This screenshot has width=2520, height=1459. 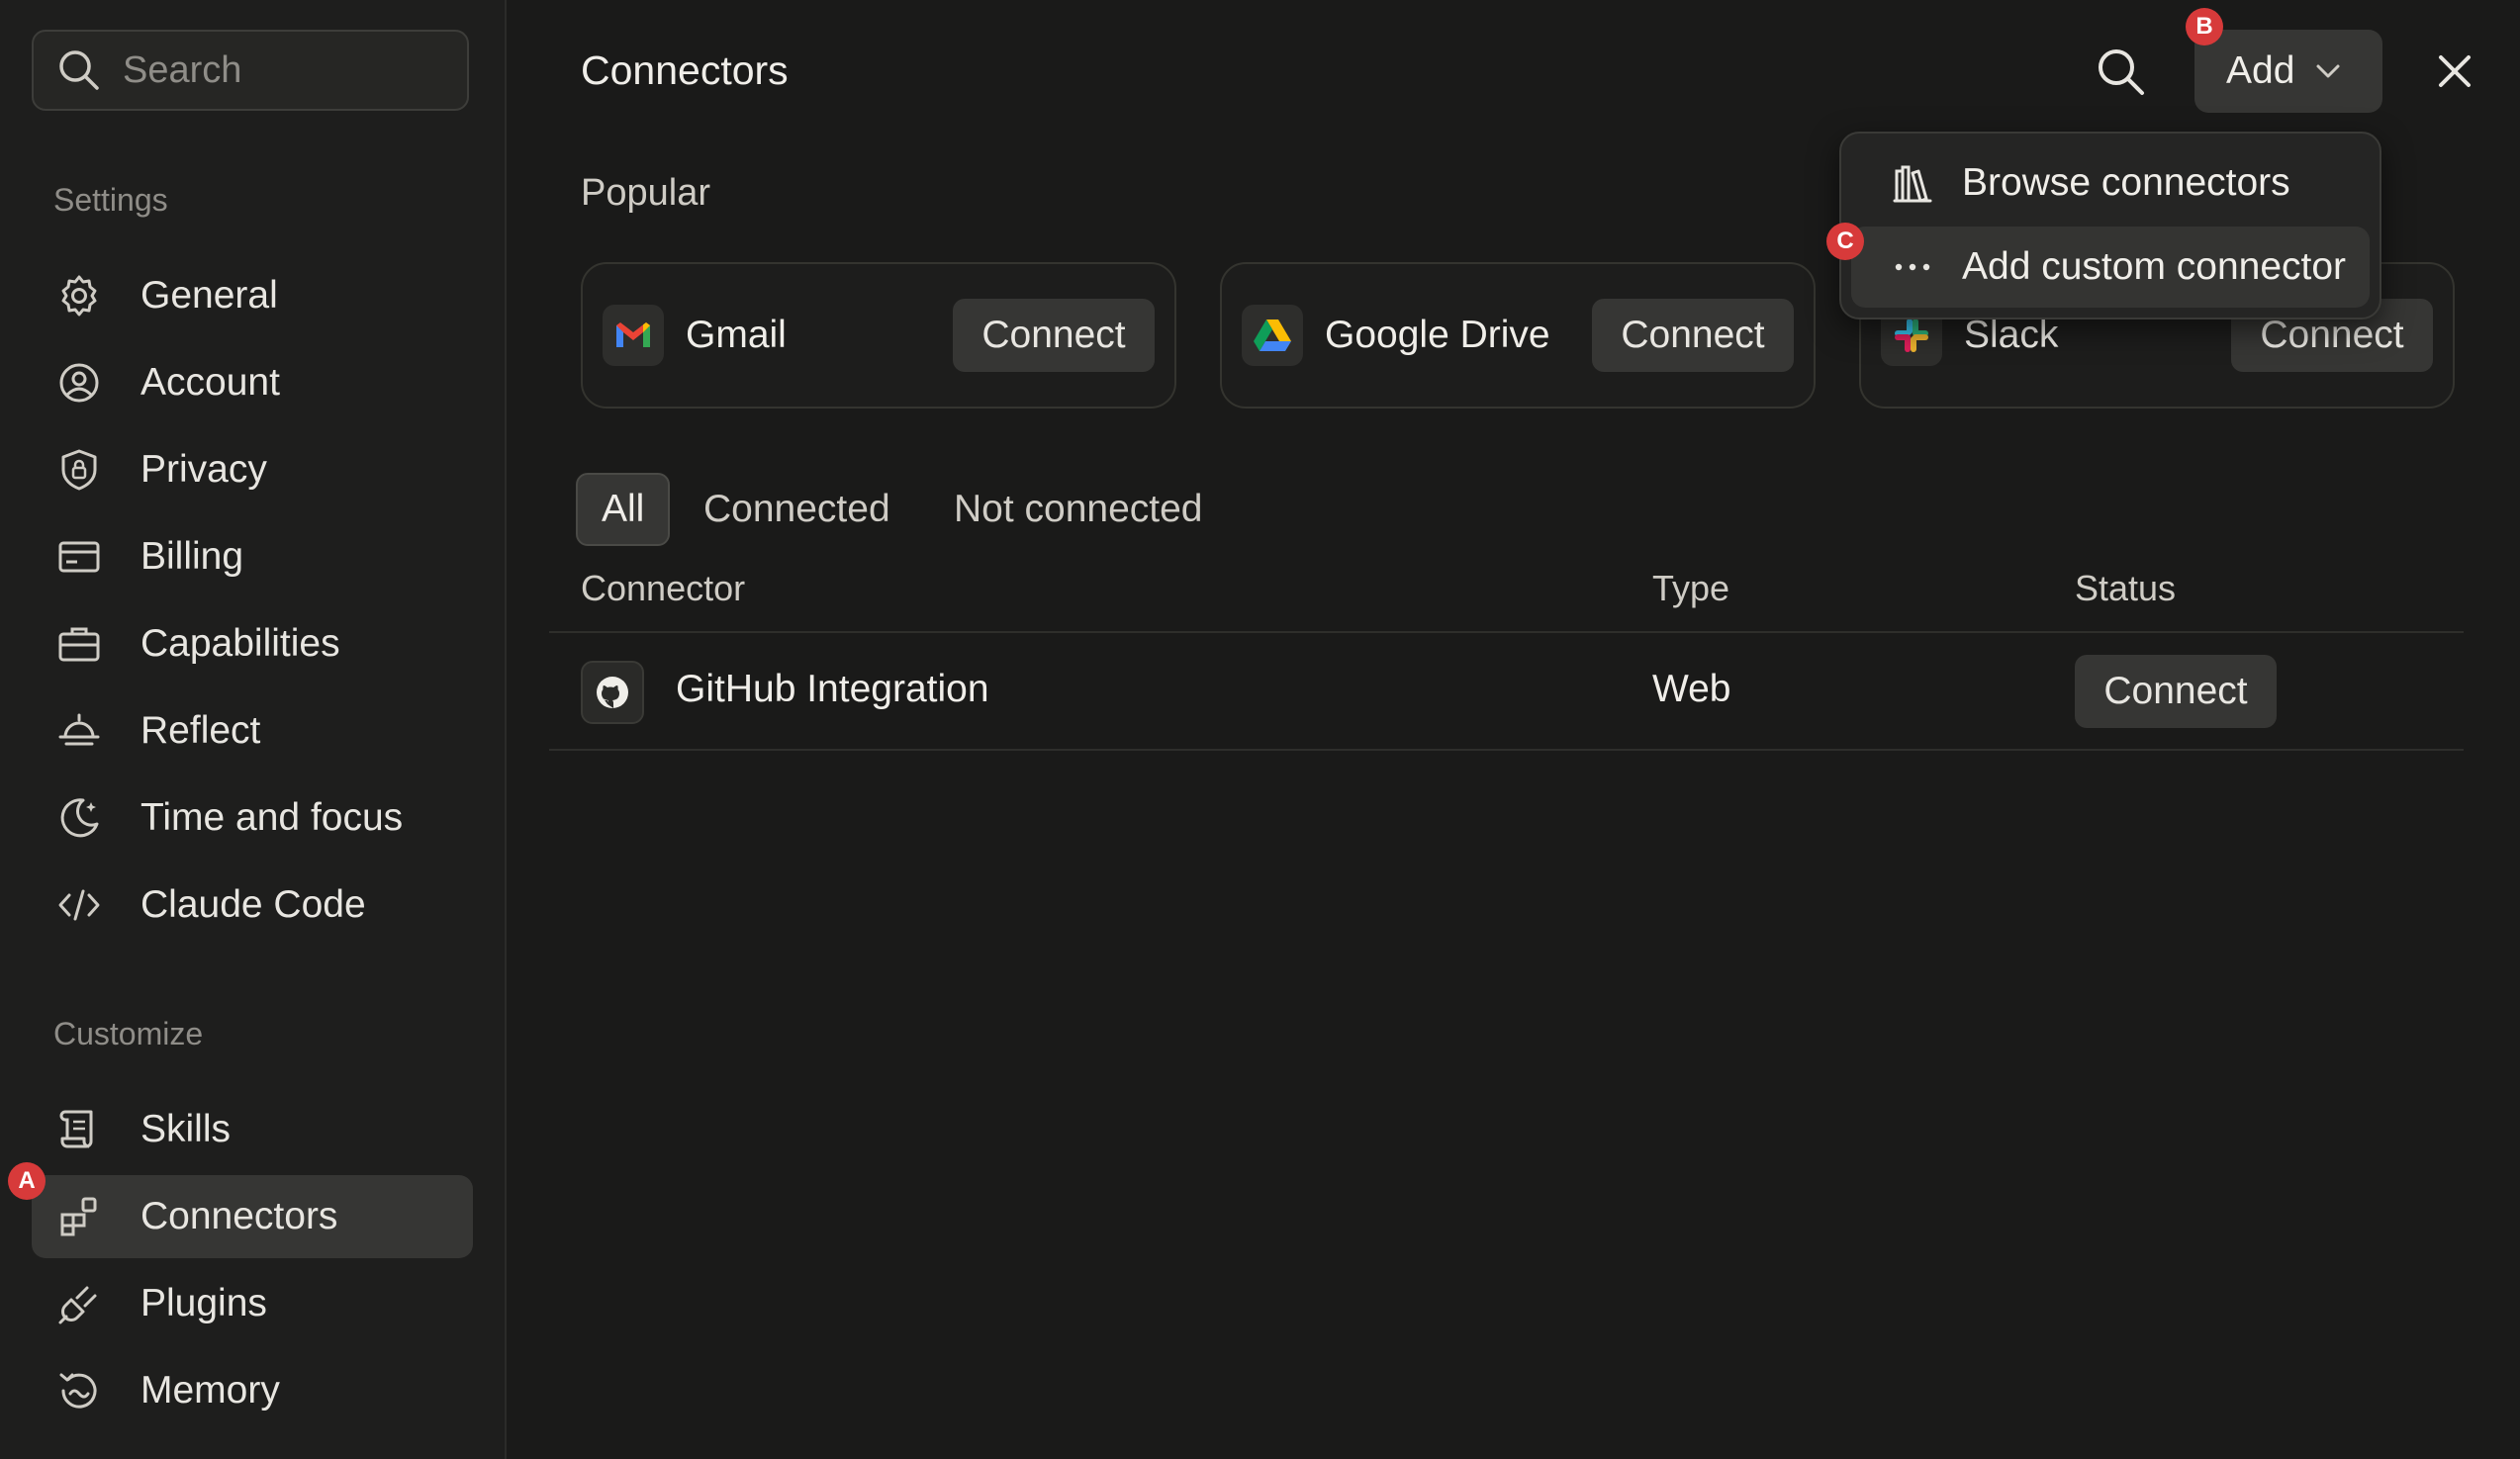 What do you see at coordinates (2126, 182) in the screenshot?
I see `menu-item-label: Browse connectors` at bounding box center [2126, 182].